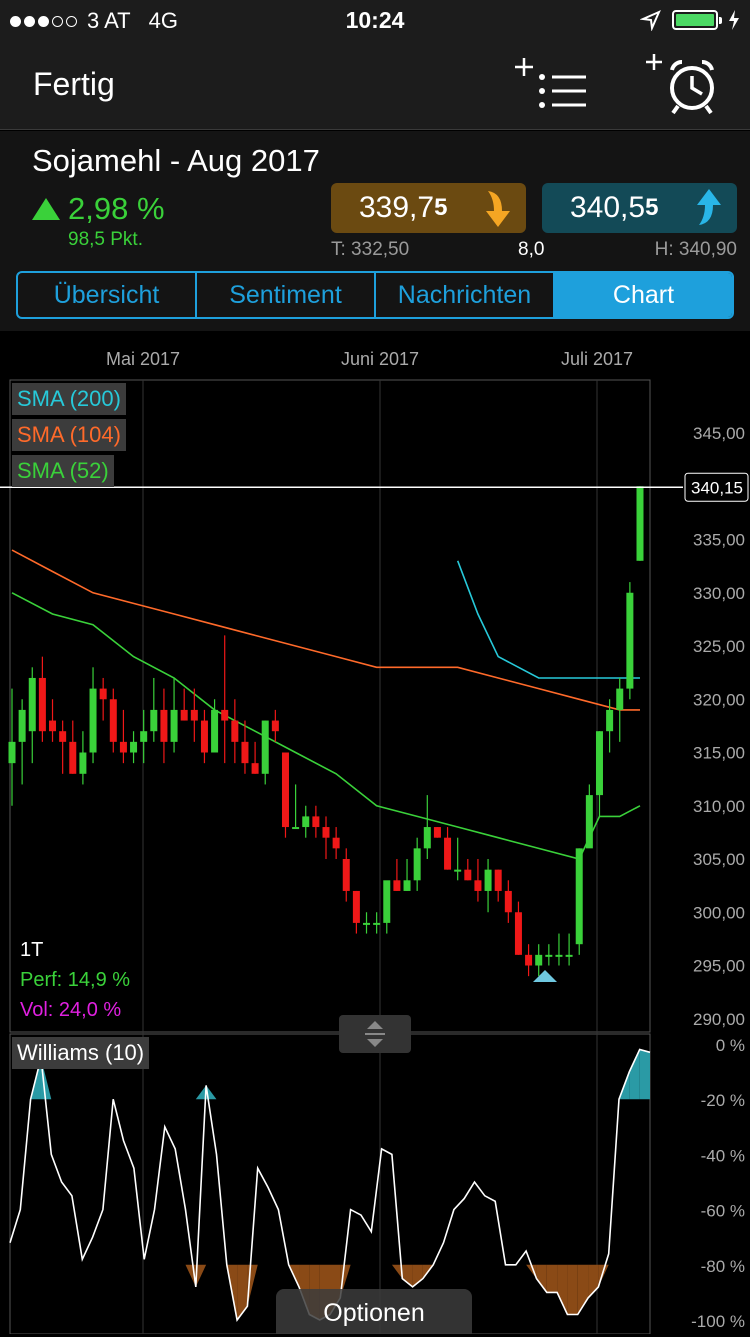  Describe the element at coordinates (375, 85) in the screenshot. I see `navigation-bar: Fertig` at that location.